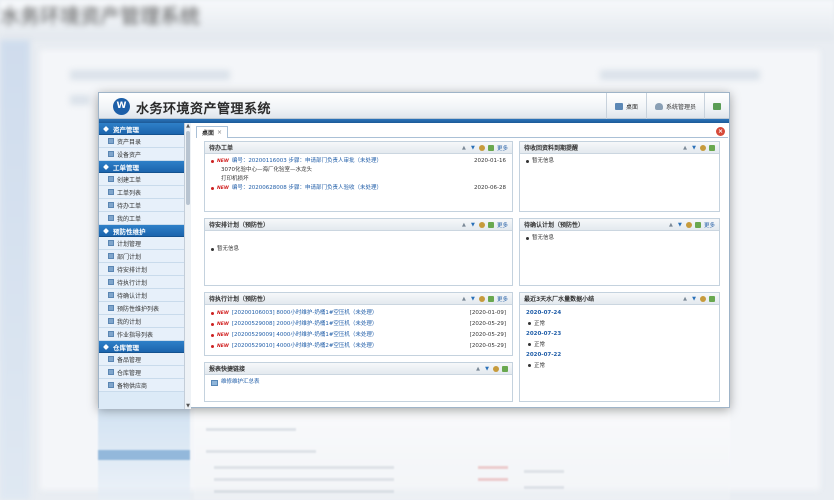  I want to click on portlet-header: 待执行计划（预防性） ▲ ▼ 更多, so click(358, 299).